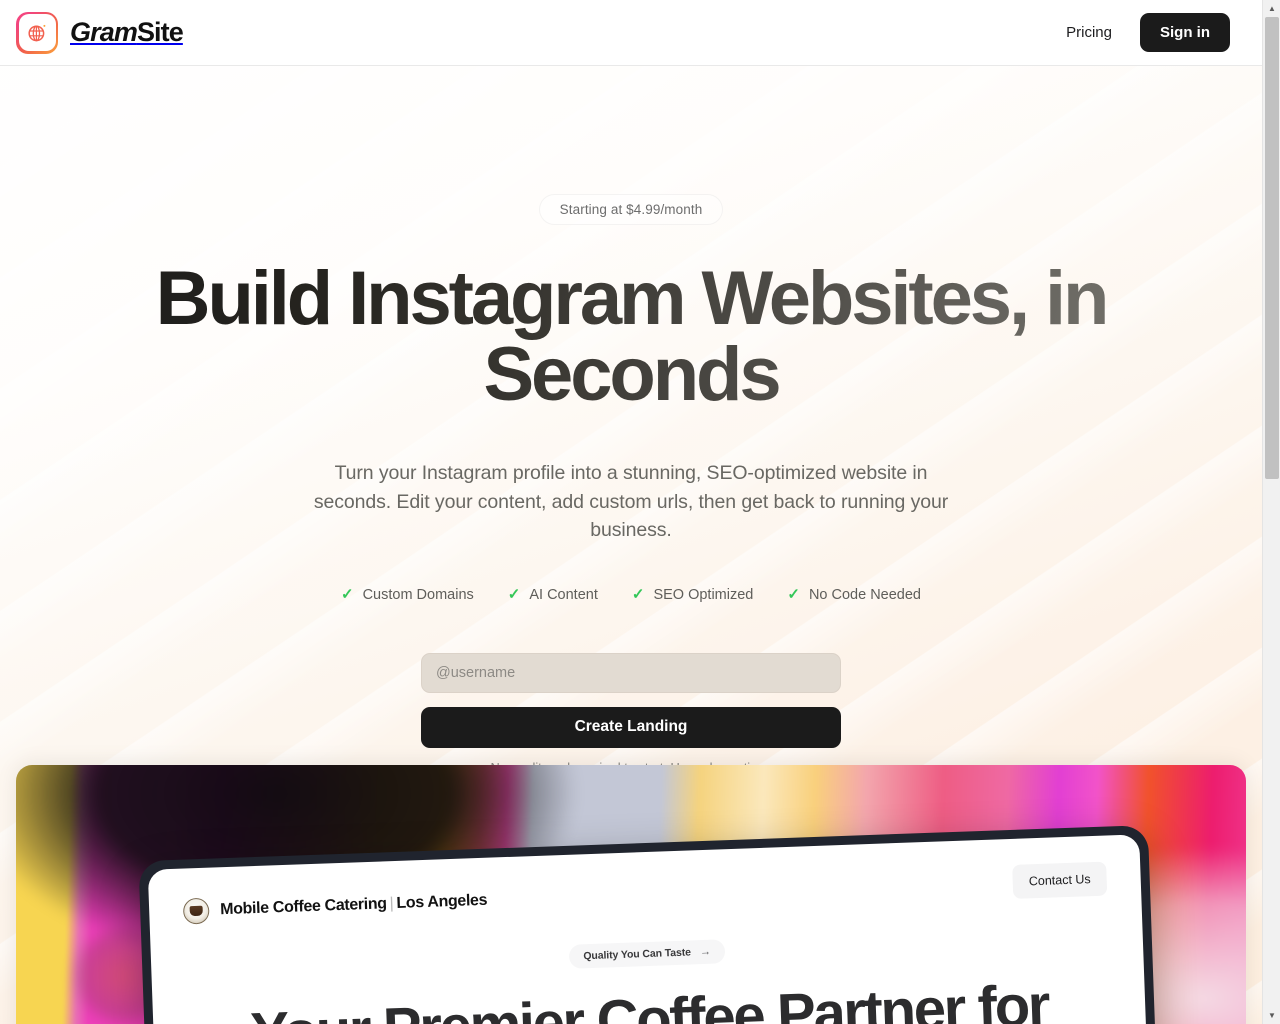 Image resolution: width=1280 pixels, height=1024 pixels. What do you see at coordinates (418, 594) in the screenshot?
I see `feature-label: Custom Domains` at bounding box center [418, 594].